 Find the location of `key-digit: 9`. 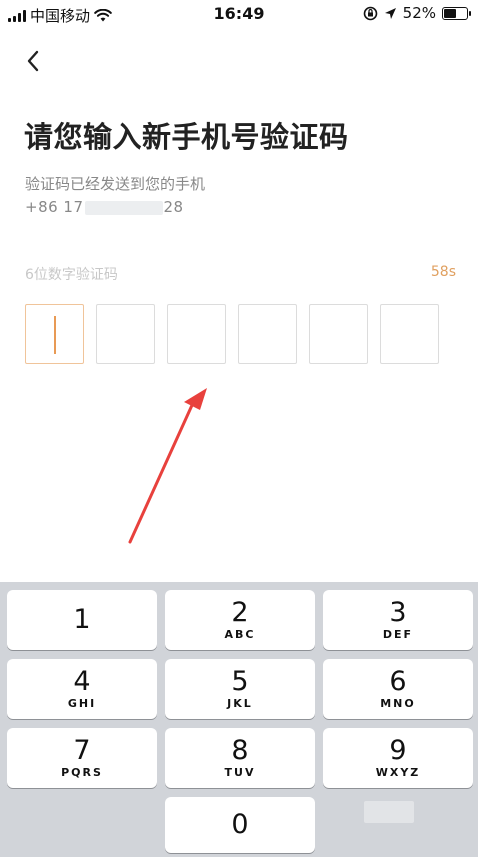

key-digit: 9 is located at coordinates (398, 750).